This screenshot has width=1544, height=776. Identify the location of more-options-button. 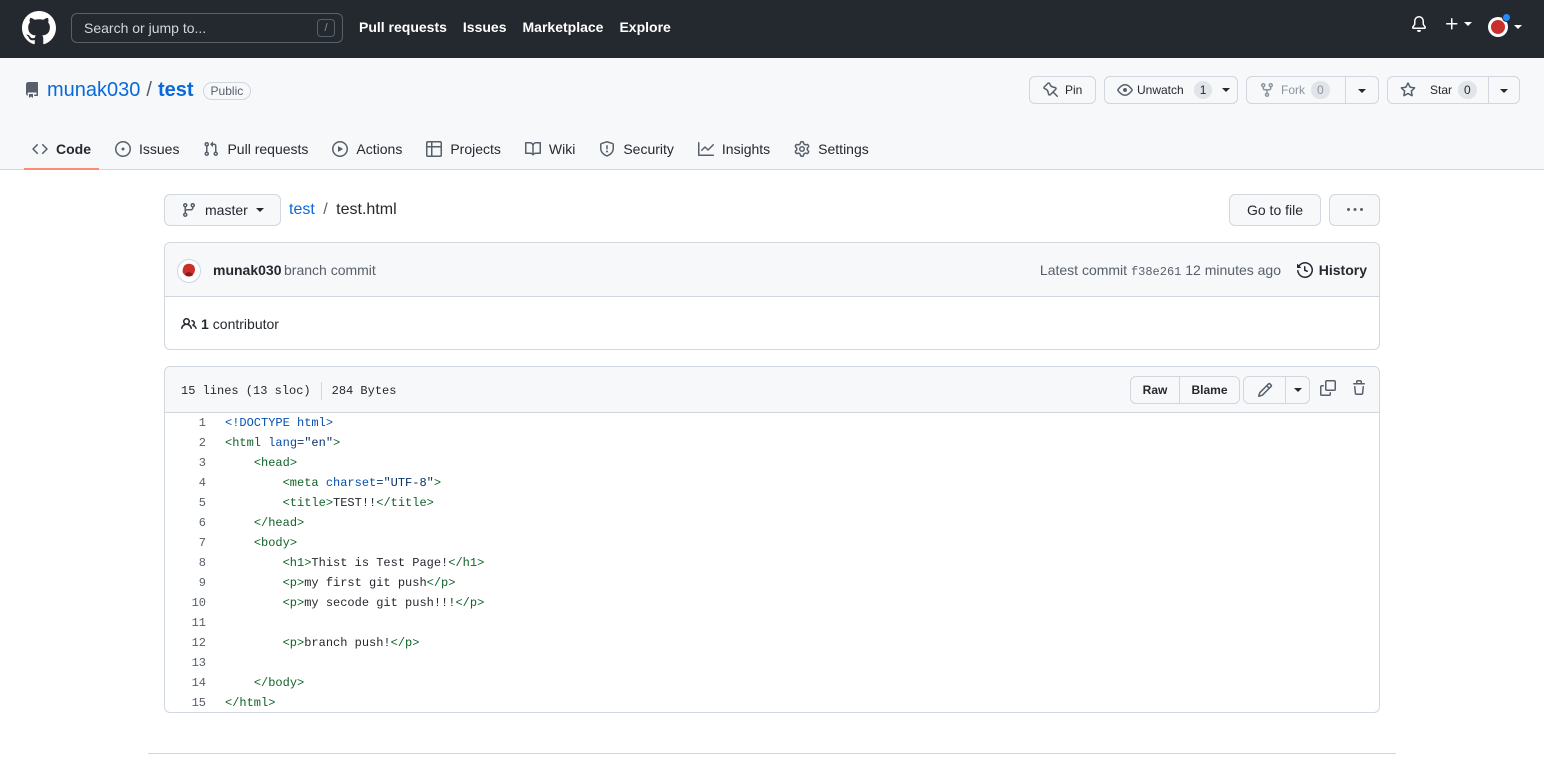
(1354, 210).